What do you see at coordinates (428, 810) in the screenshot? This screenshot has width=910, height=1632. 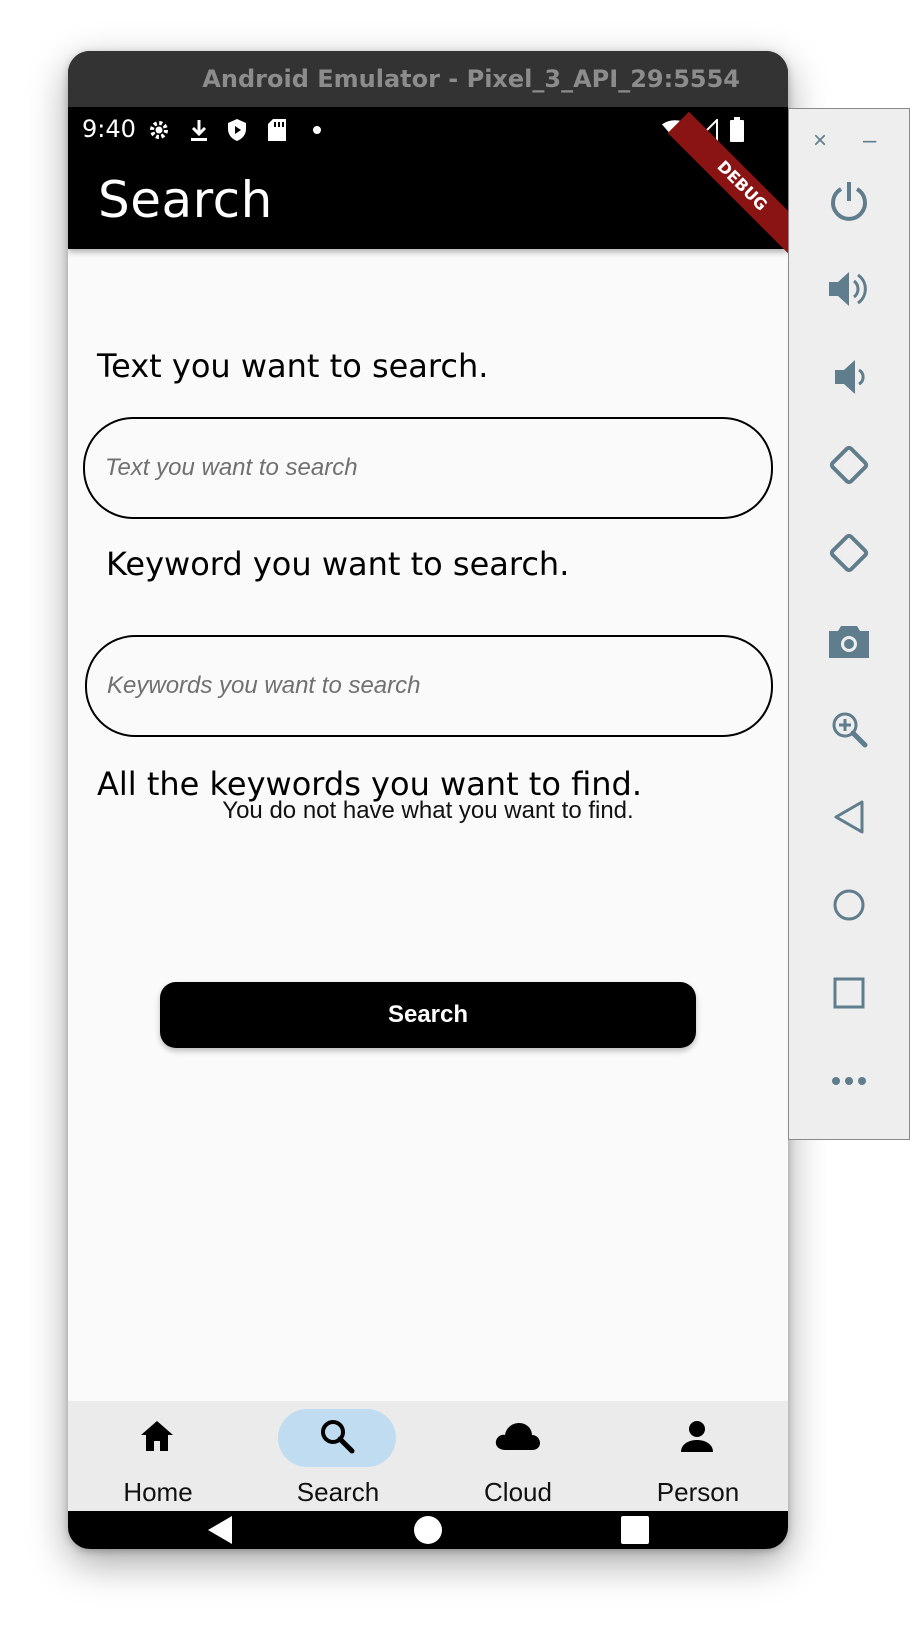 I see `empty-keywords-message: You do not have what you want to find.` at bounding box center [428, 810].